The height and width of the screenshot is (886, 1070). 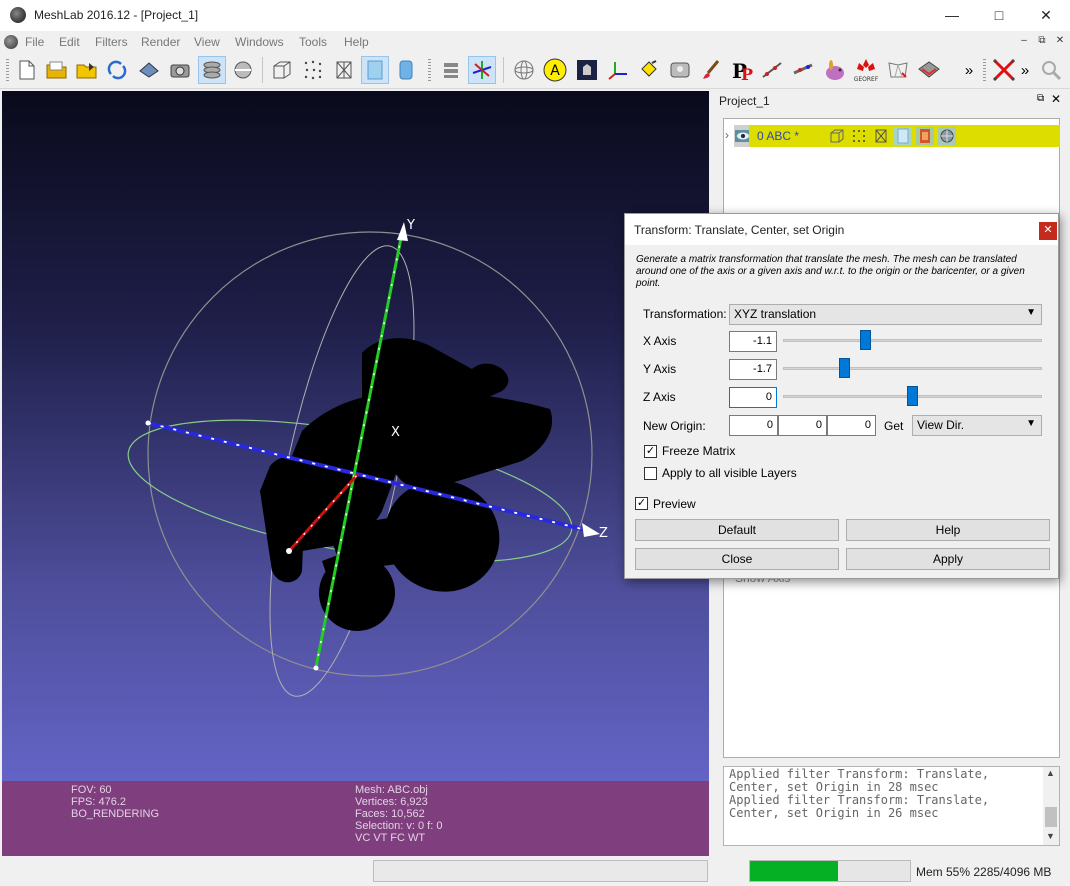 I want to click on z-axis-slider-handle, so click(x=912, y=396).